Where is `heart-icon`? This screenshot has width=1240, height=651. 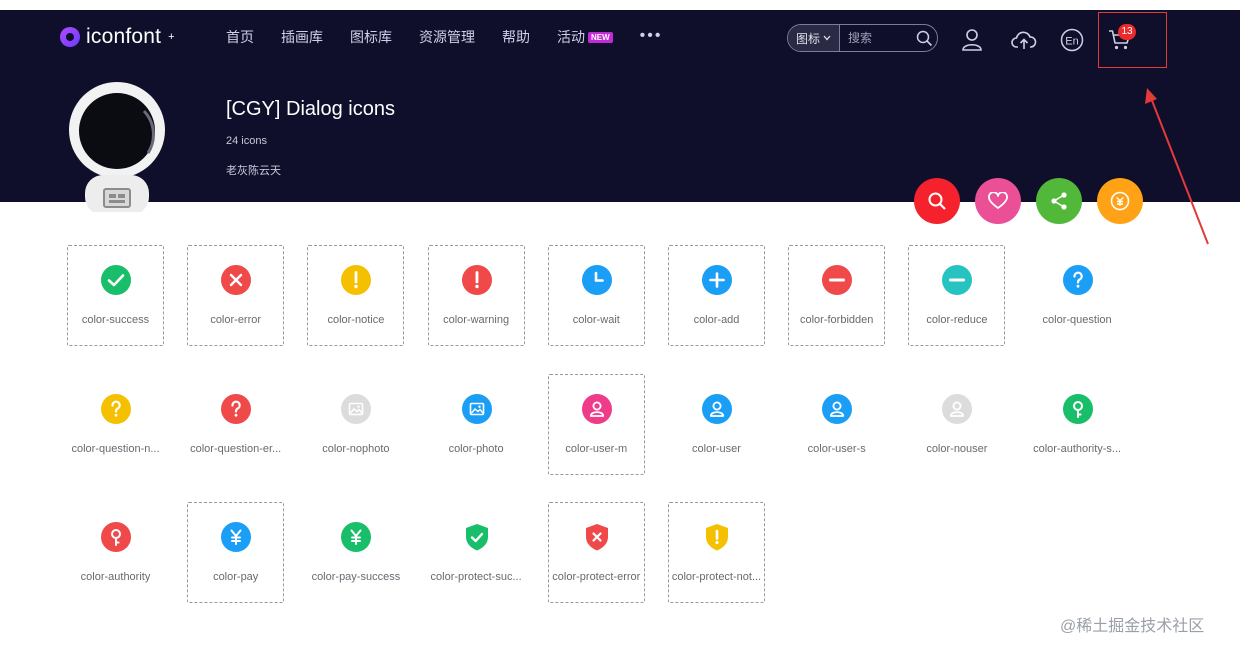 heart-icon is located at coordinates (998, 200).